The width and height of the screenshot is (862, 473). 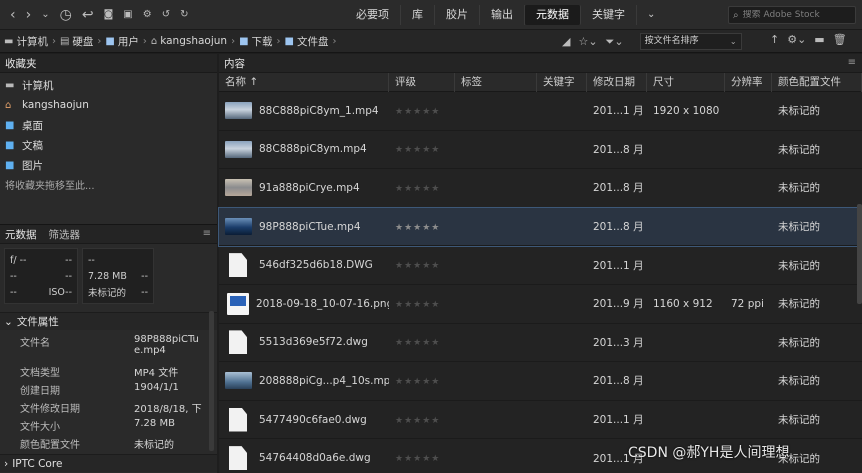 What do you see at coordinates (108, 85) in the screenshot?
I see `favorite-computer: ▬ 计算机` at bounding box center [108, 85].